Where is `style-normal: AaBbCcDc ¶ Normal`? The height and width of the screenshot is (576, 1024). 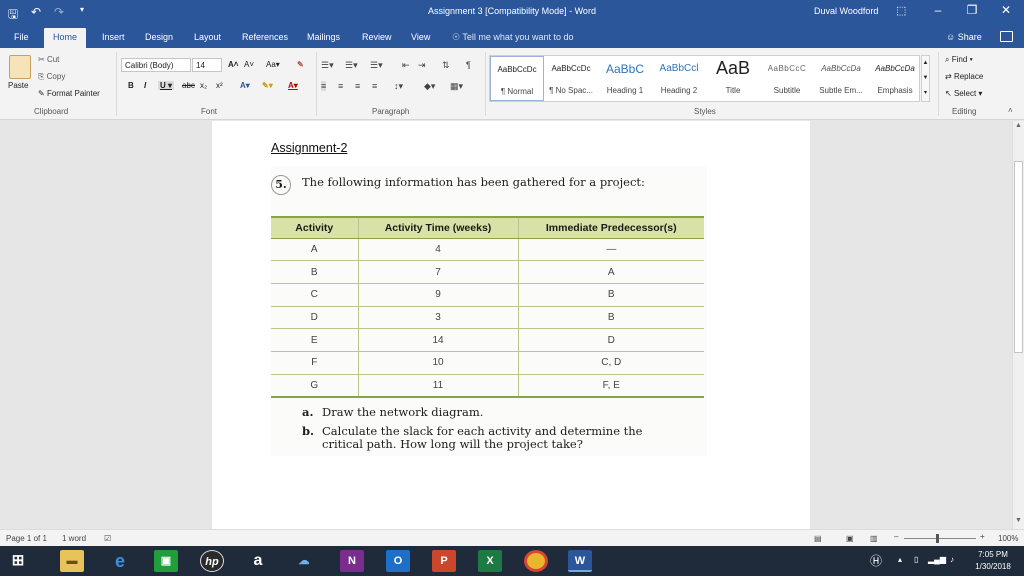
style-normal: AaBbCcDc ¶ Normal is located at coordinates (517, 78).